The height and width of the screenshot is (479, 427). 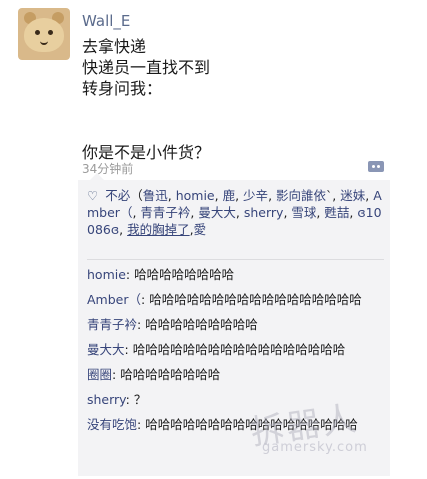 What do you see at coordinates (146, 67) in the screenshot?
I see `post-line: 快递员一直找不到` at bounding box center [146, 67].